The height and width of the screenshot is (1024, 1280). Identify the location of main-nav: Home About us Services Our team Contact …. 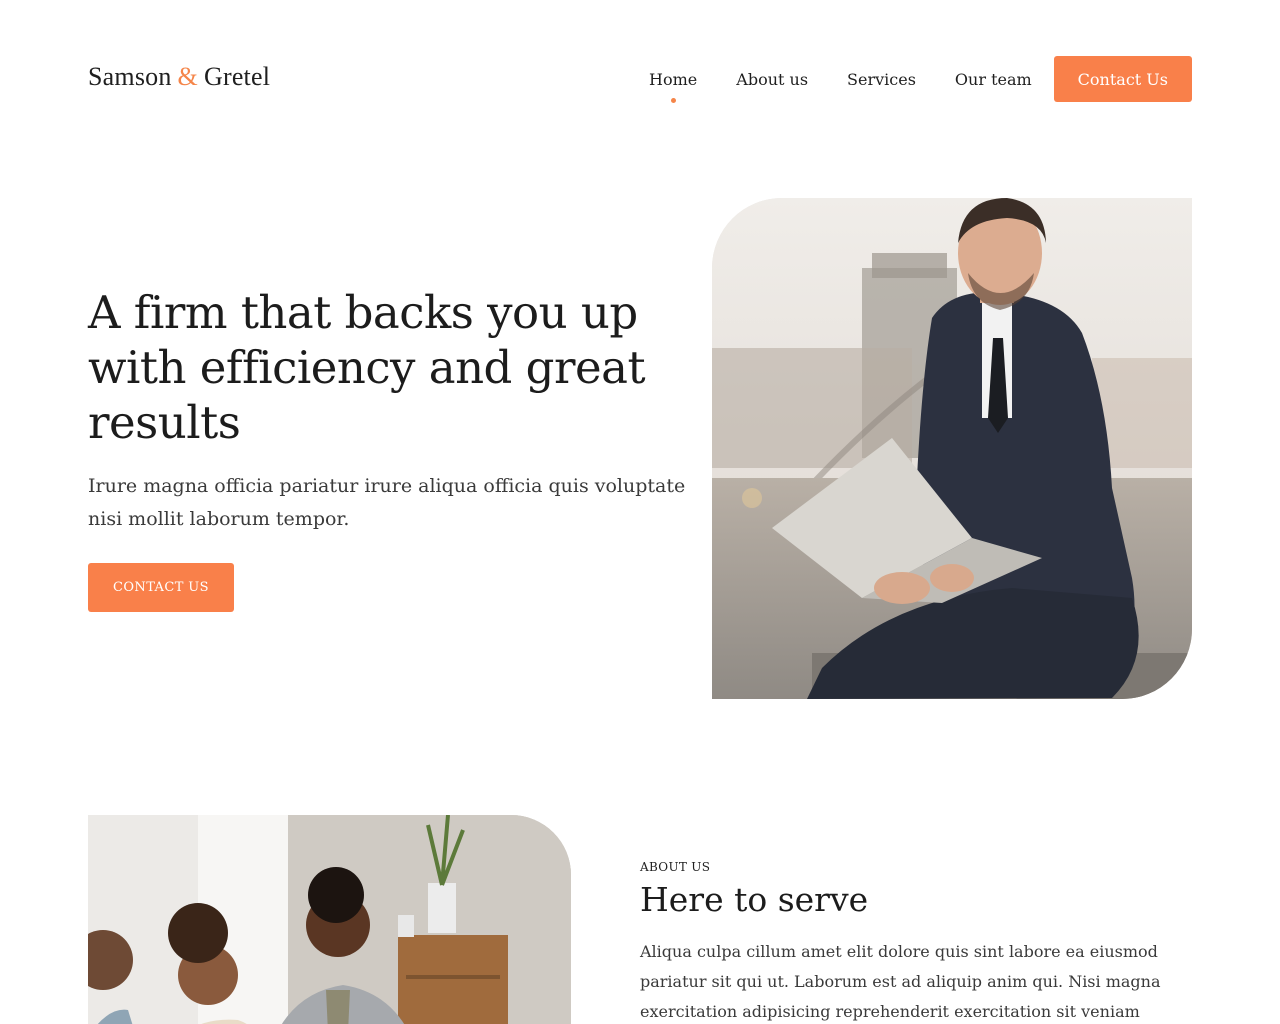
(920, 79).